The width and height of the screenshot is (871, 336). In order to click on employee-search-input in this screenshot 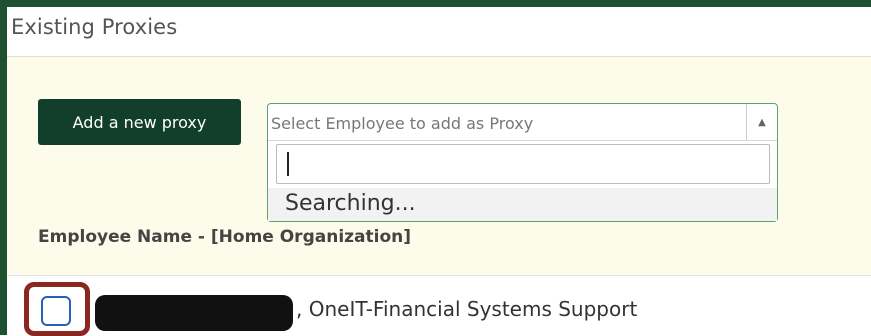, I will do `click(523, 164)`.